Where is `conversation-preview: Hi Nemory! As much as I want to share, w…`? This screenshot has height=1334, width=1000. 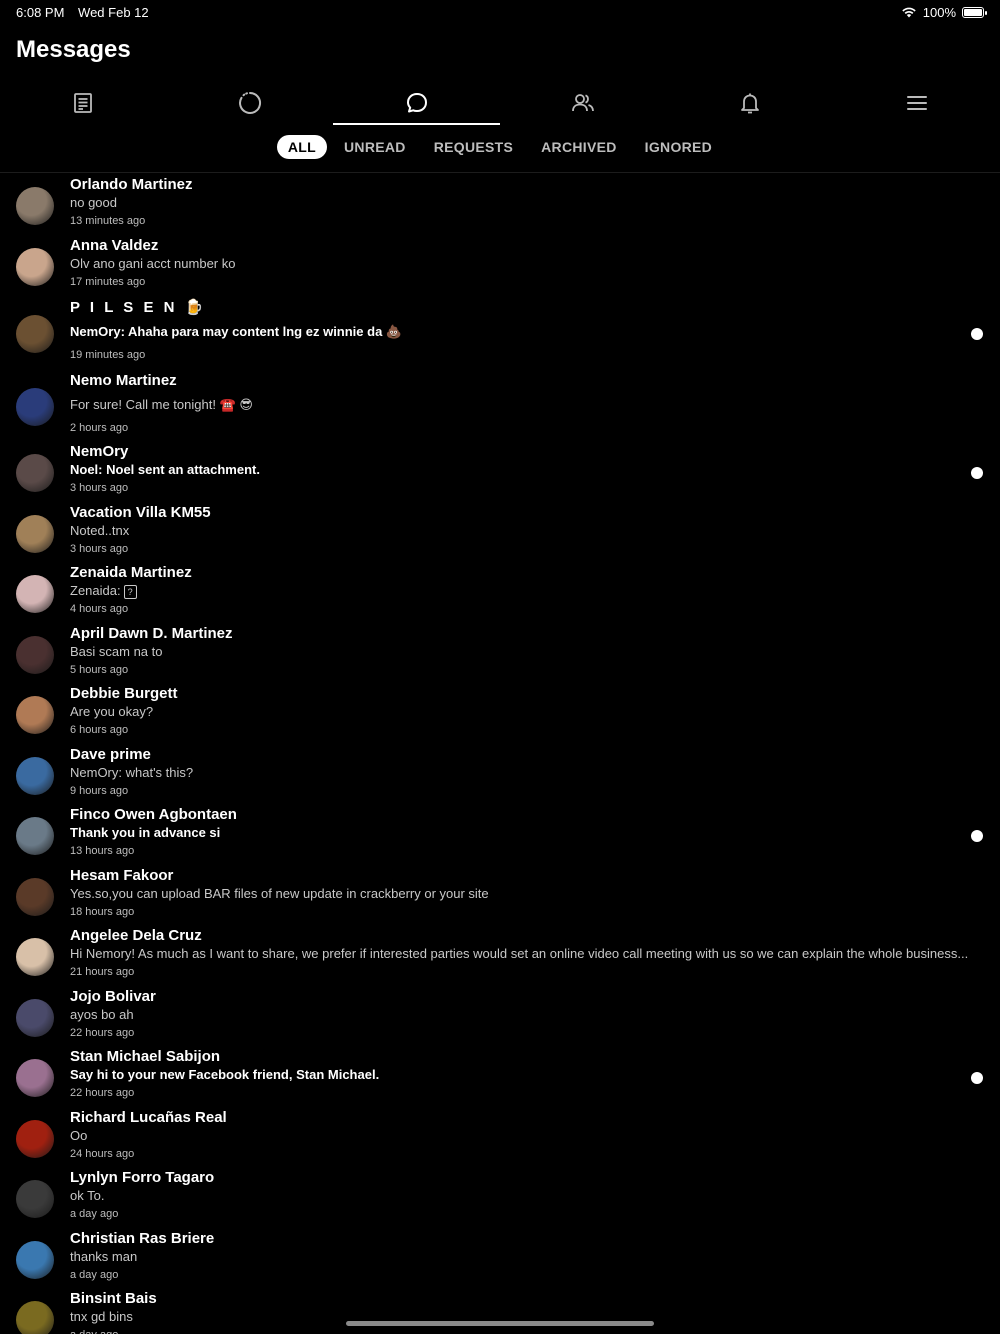
conversation-preview: Hi Nemory! As much as I want to share, w… is located at coordinates (519, 953).